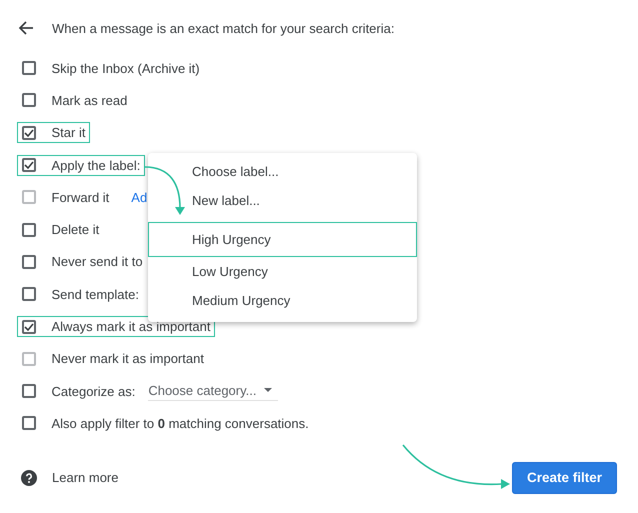  Describe the element at coordinates (94, 391) in the screenshot. I see `option-label: Categorize as:` at that location.